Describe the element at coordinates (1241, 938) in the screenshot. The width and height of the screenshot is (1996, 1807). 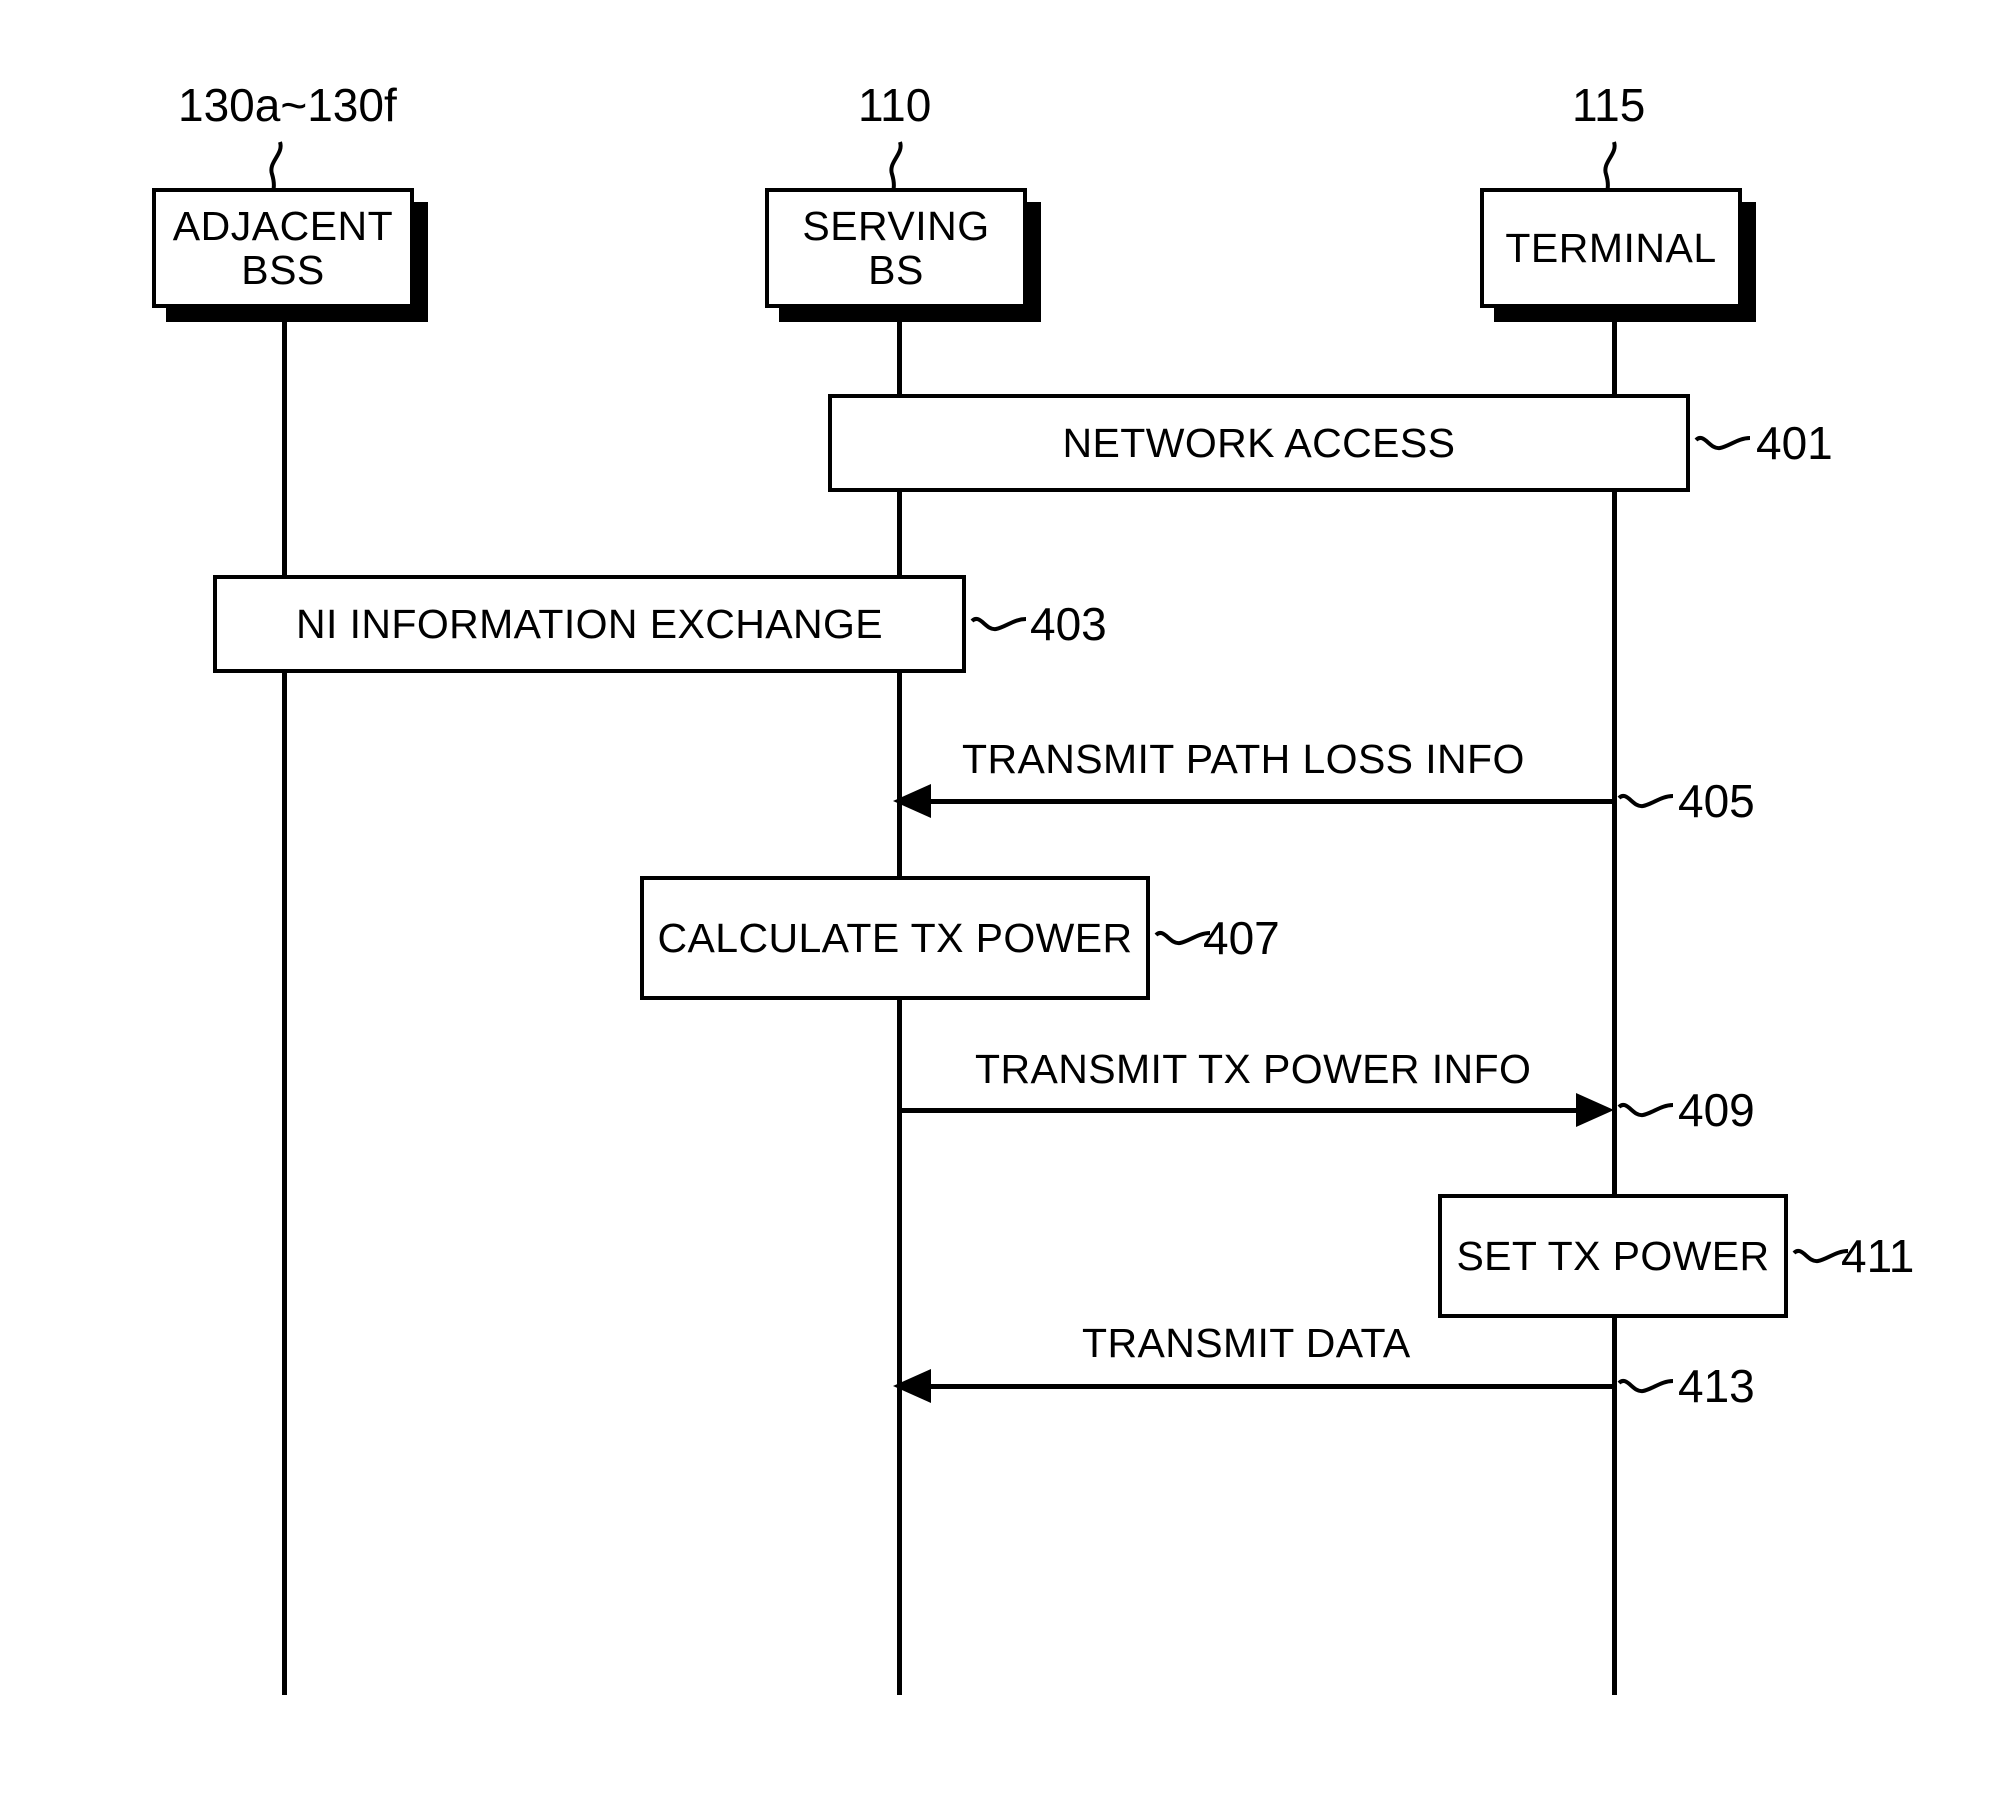
I see `step-ref-407: 407` at that location.